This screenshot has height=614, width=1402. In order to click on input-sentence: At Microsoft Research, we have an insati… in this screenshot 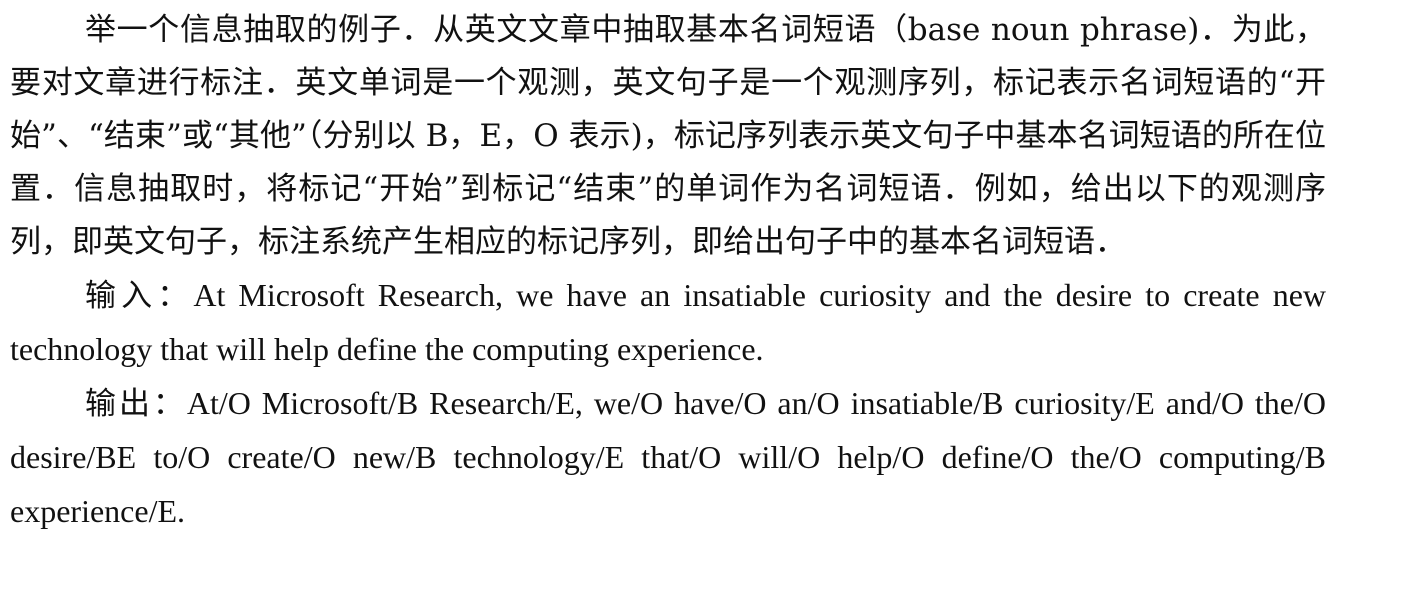, I will do `click(668, 322)`.